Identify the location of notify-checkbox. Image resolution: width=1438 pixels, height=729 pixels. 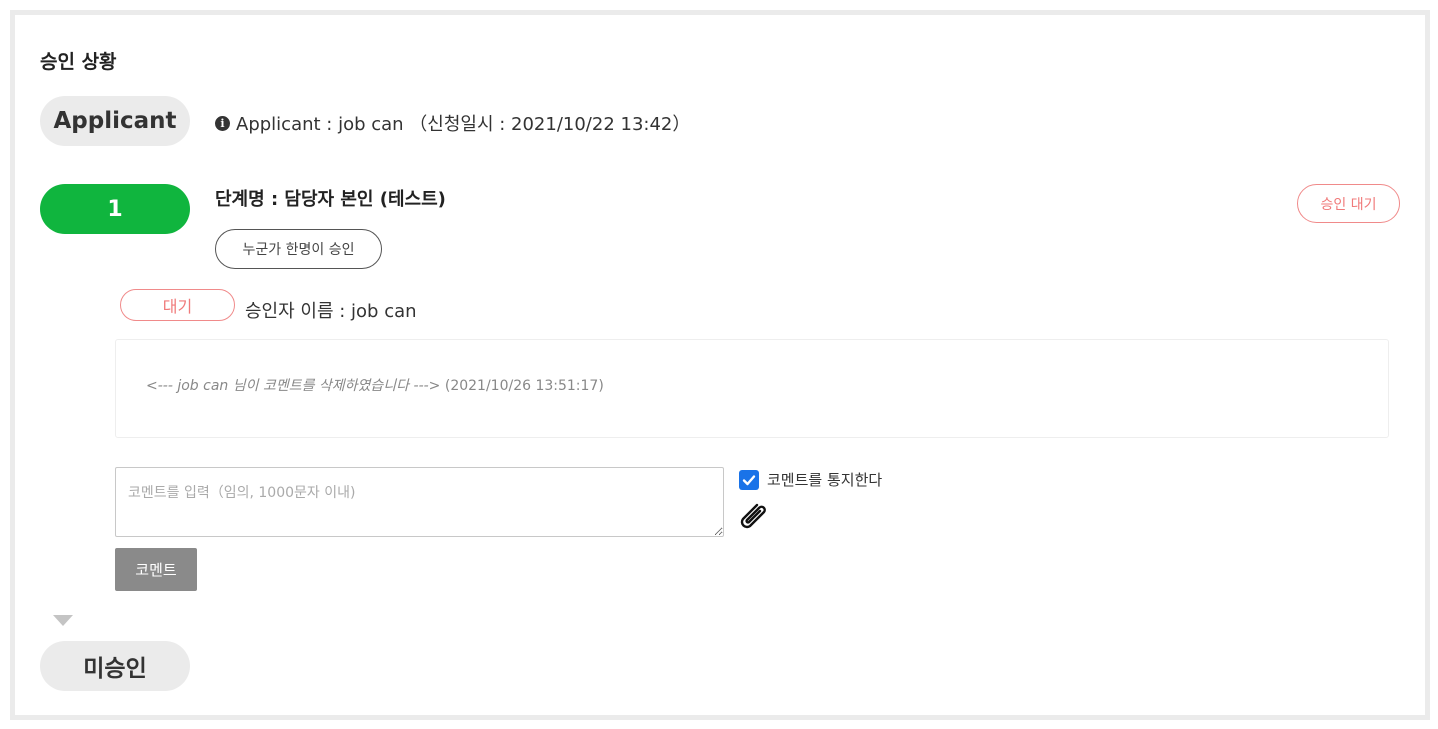
(749, 479).